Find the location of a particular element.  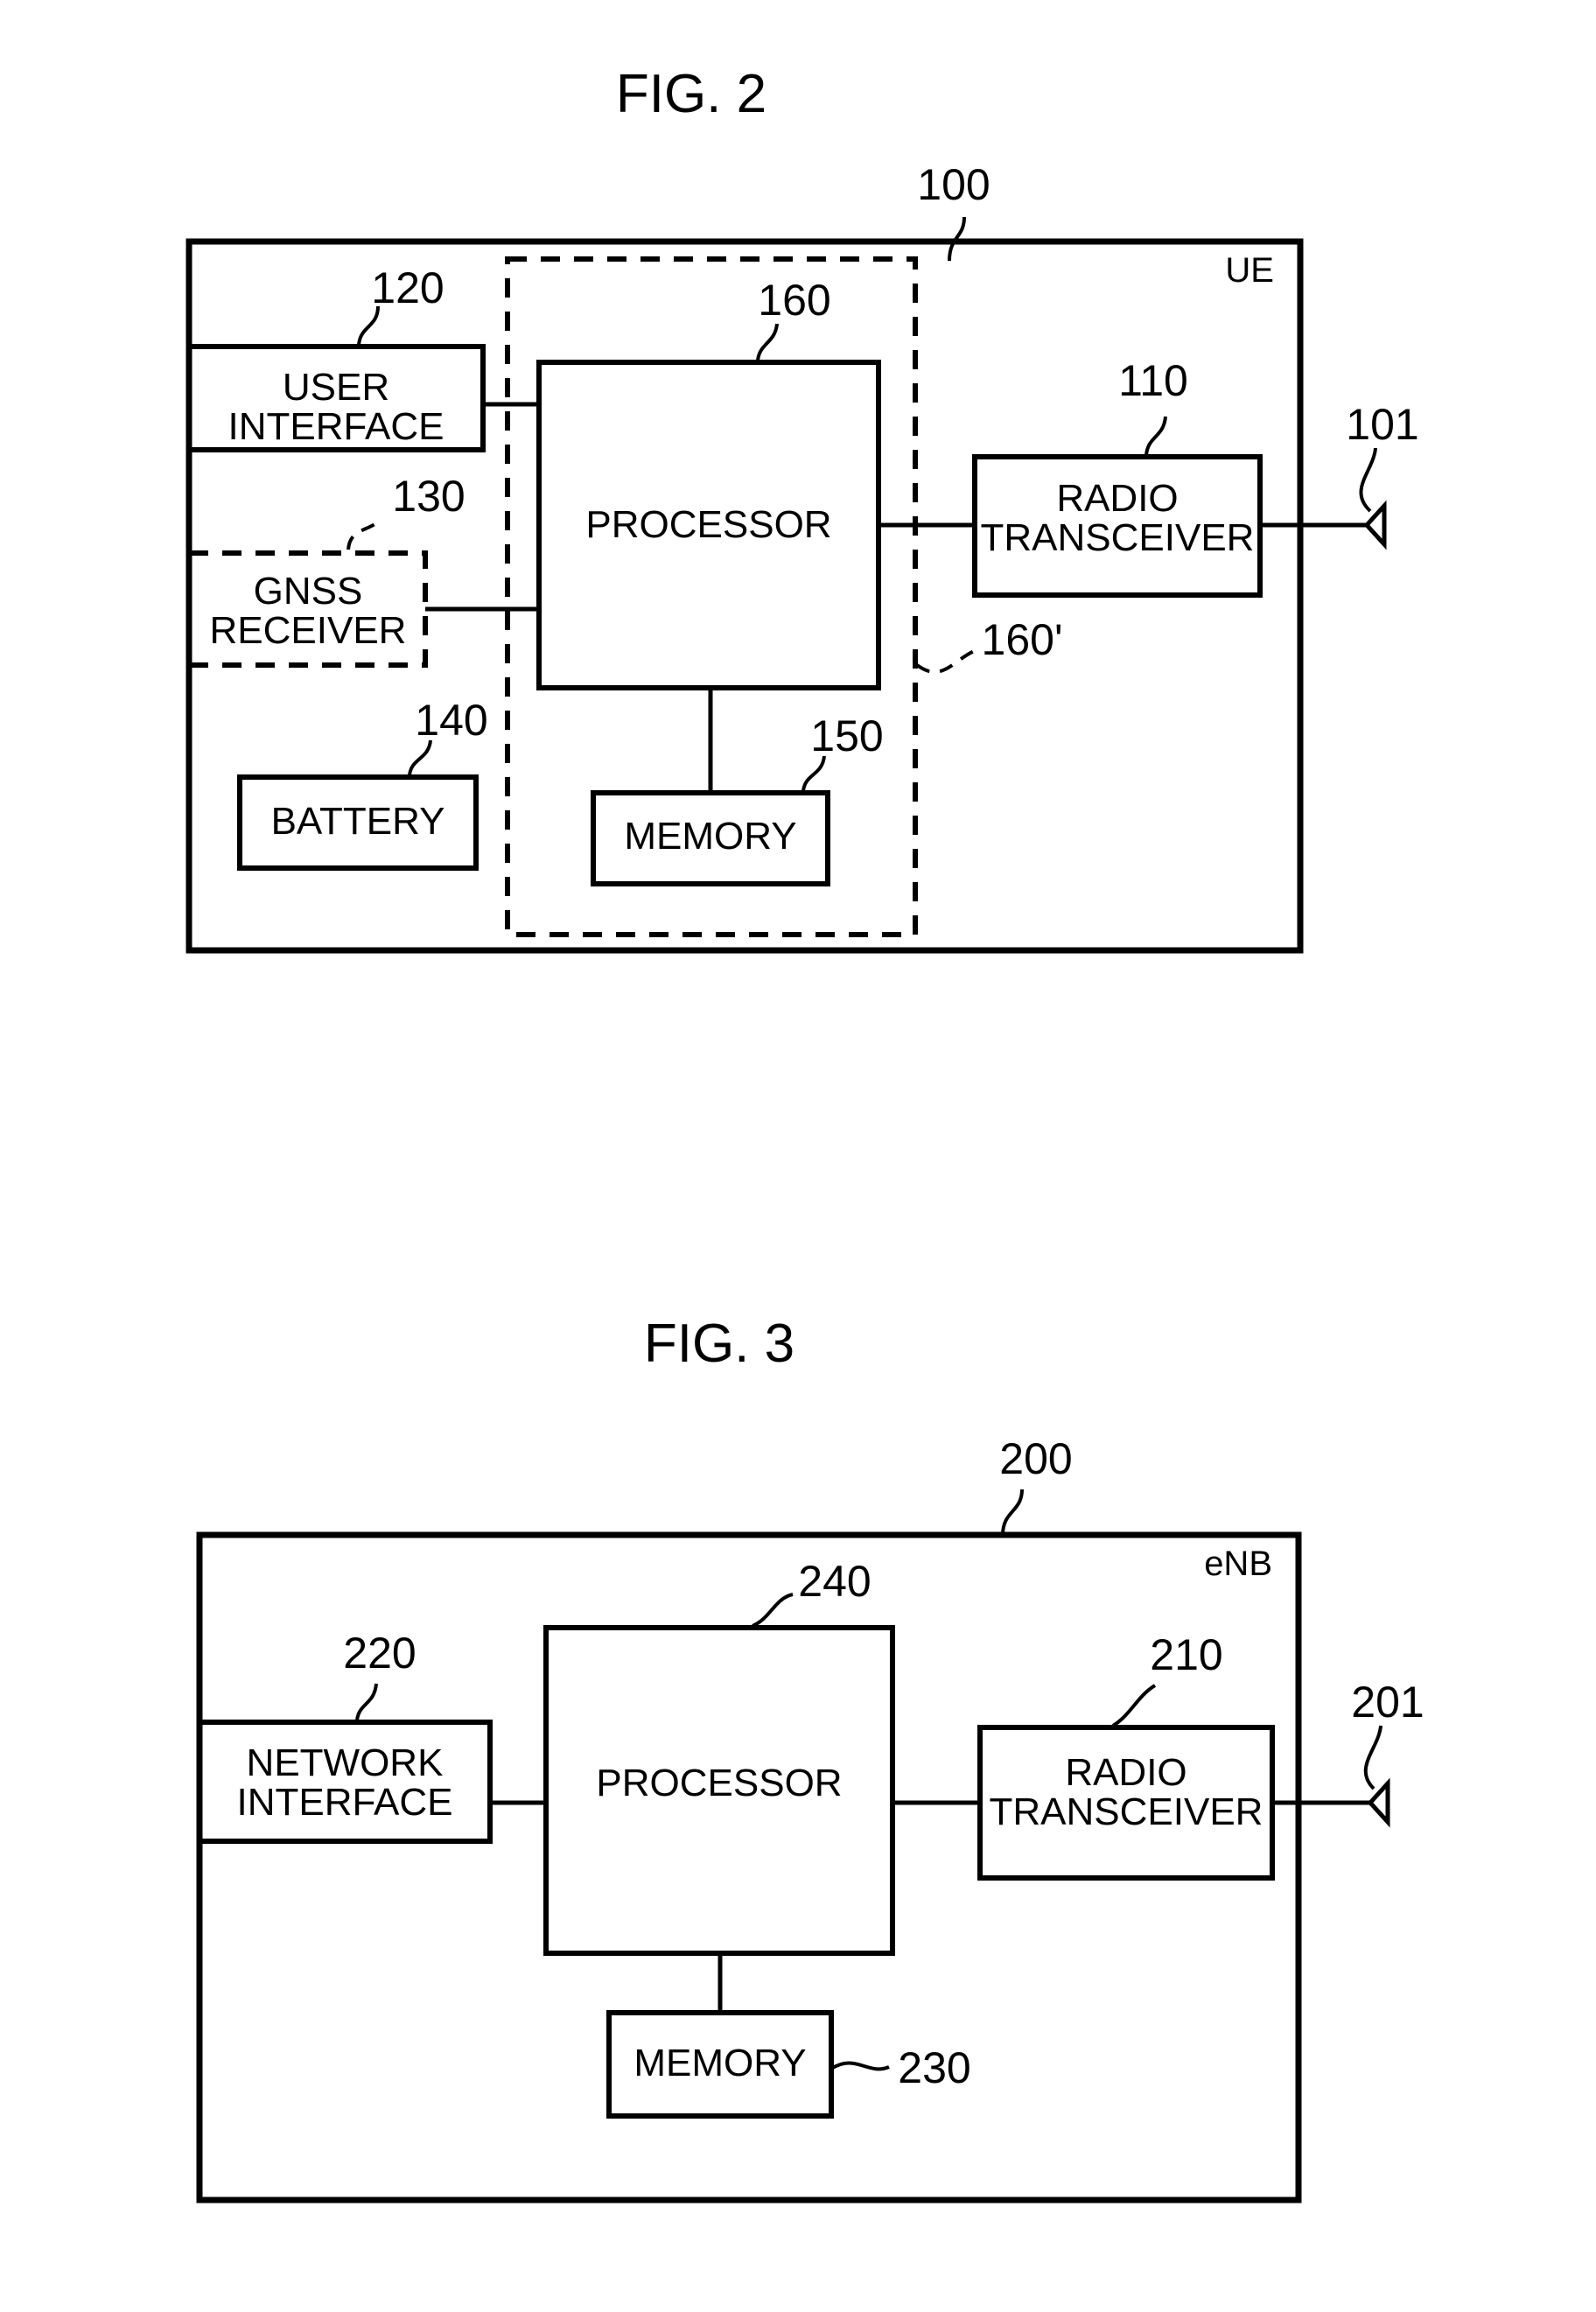

processor-label-fig3: PROCESSOR is located at coordinates (719, 1783).